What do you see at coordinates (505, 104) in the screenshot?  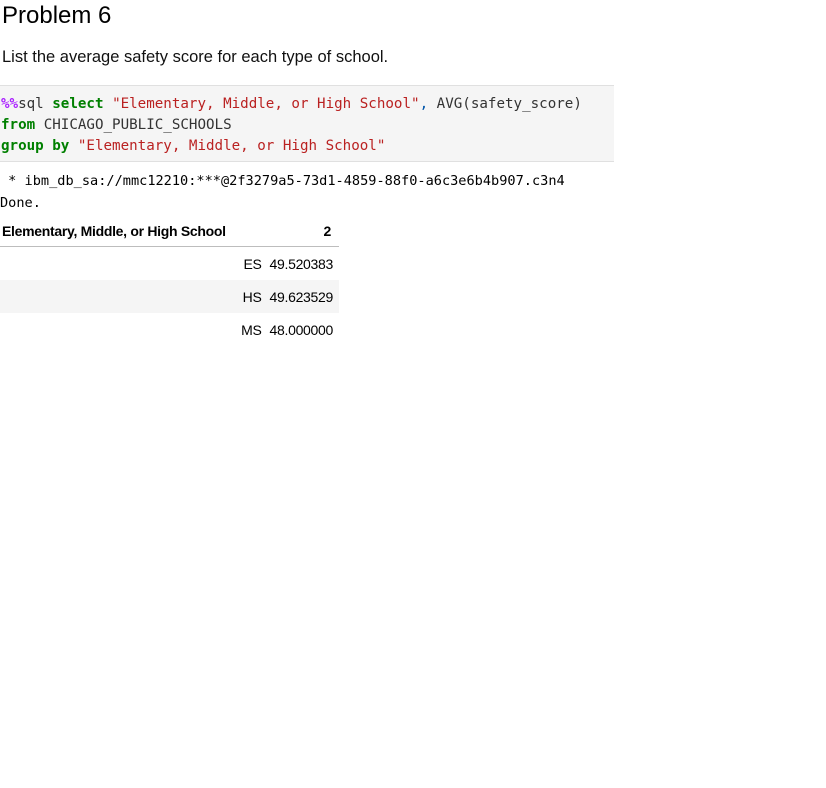 I see `avg-expression: AVG(safety_score)` at bounding box center [505, 104].